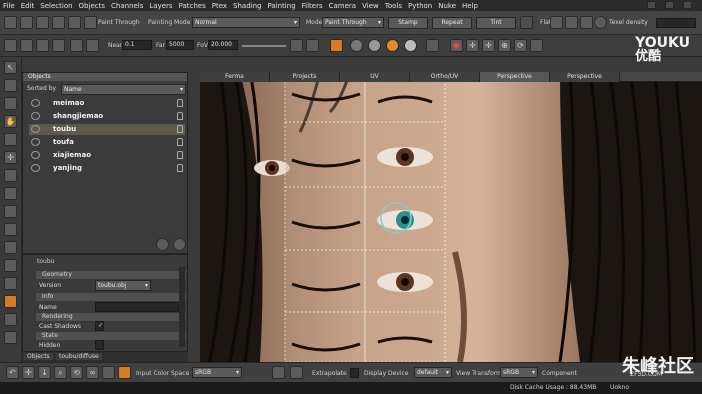  Describe the element at coordinates (38, 356) in the screenshot. I see `tab-objects: Objects` at that location.